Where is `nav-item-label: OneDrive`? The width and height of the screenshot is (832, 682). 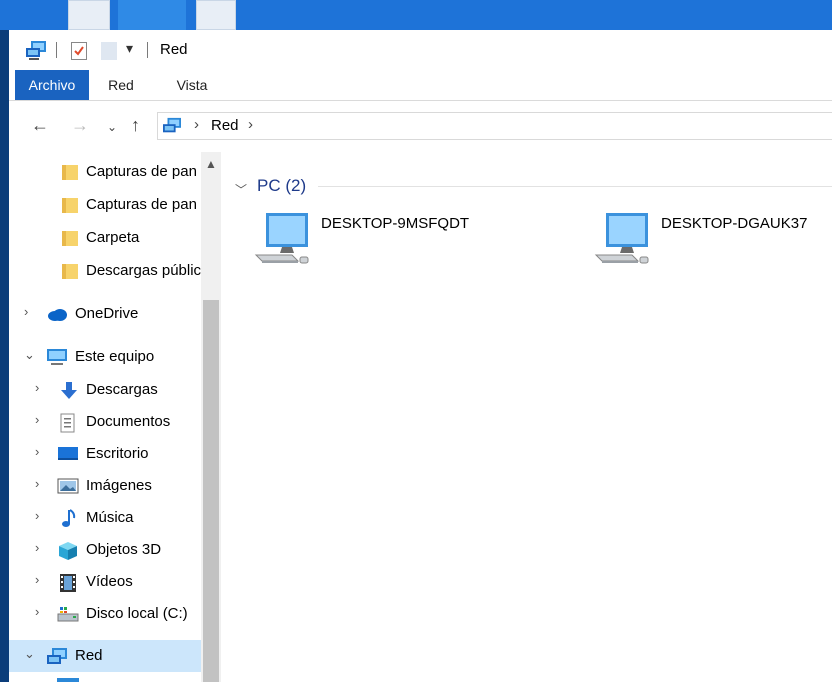
nav-item-label: OneDrive is located at coordinates (107, 313).